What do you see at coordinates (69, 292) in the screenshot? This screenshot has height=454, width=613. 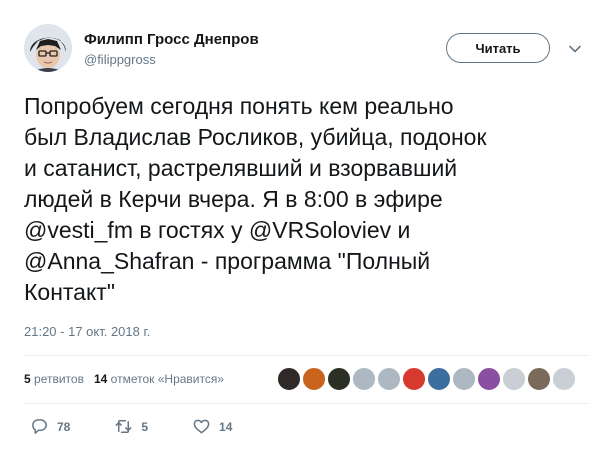 I see `tweet-line: Контакт"` at bounding box center [69, 292].